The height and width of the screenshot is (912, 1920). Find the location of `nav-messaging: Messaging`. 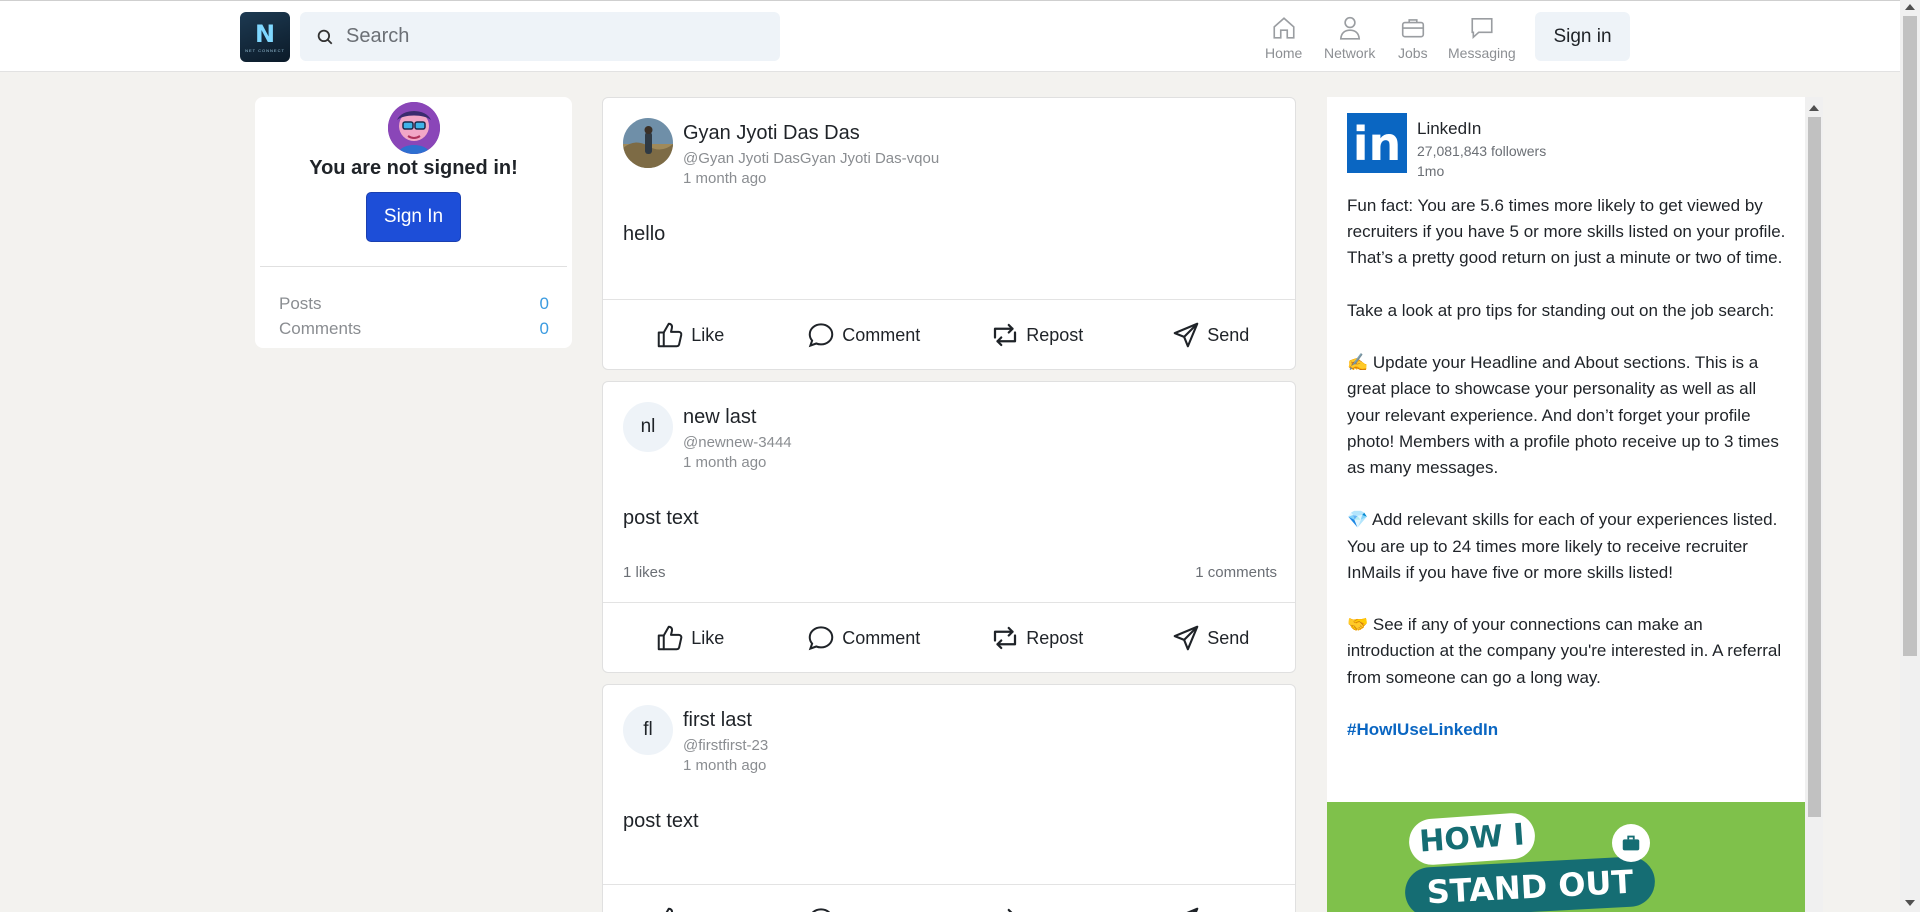

nav-messaging: Messaging is located at coordinates (1482, 38).